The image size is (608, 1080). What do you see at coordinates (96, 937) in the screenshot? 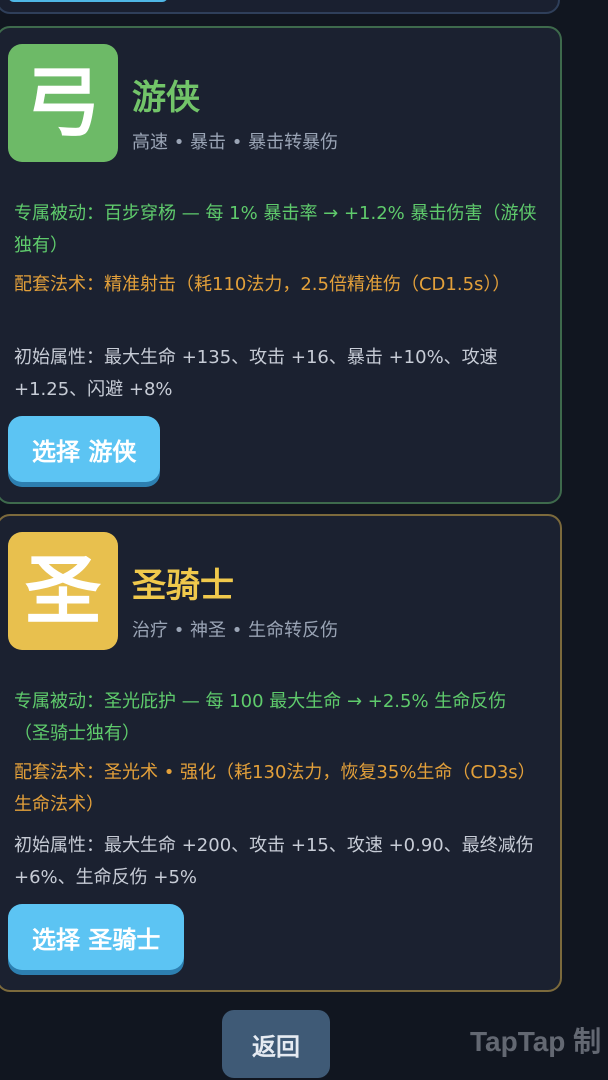
I see `select-paladin-button: 选择 圣骑士` at bounding box center [96, 937].